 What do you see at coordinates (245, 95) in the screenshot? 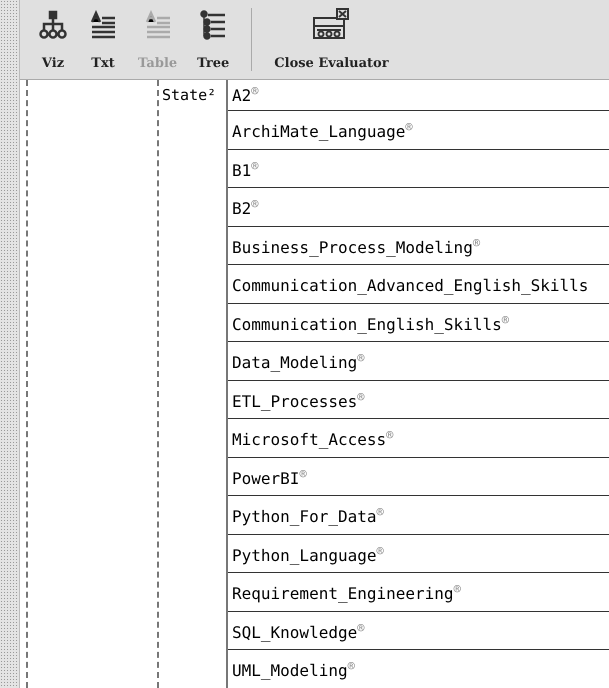
I see `table-cell: A2$^{®}$` at bounding box center [245, 95].